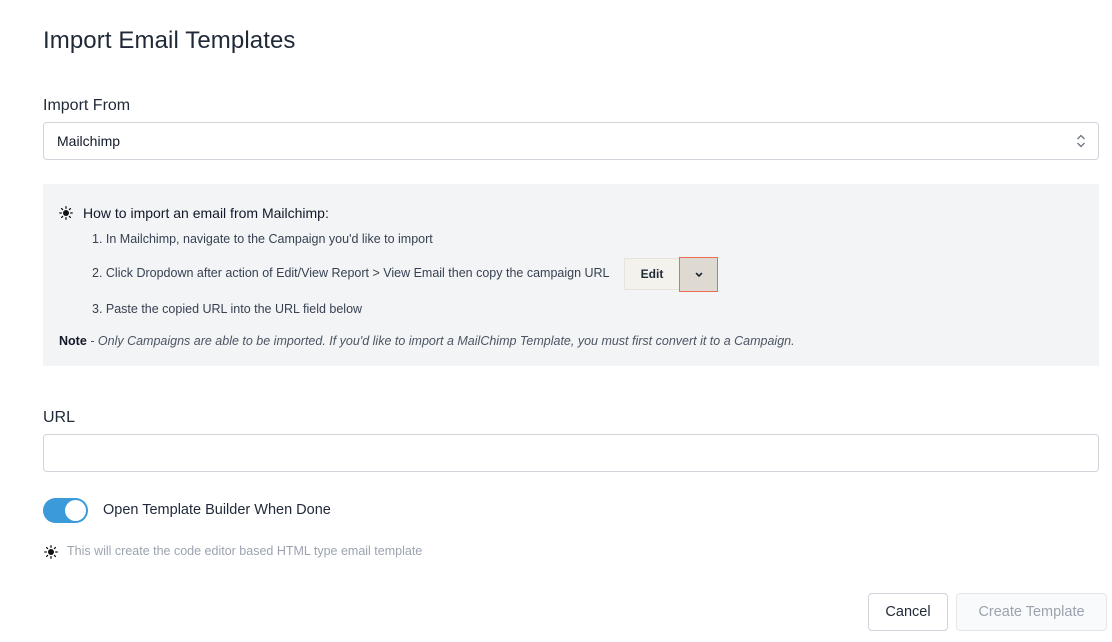 The height and width of the screenshot is (642, 1112). Describe the element at coordinates (73, 341) in the screenshot. I see `note-label: Note` at that location.